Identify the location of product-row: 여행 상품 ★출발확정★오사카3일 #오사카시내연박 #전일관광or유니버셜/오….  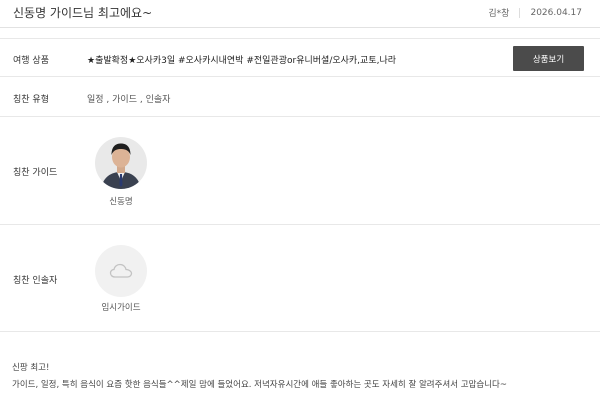
(300, 57).